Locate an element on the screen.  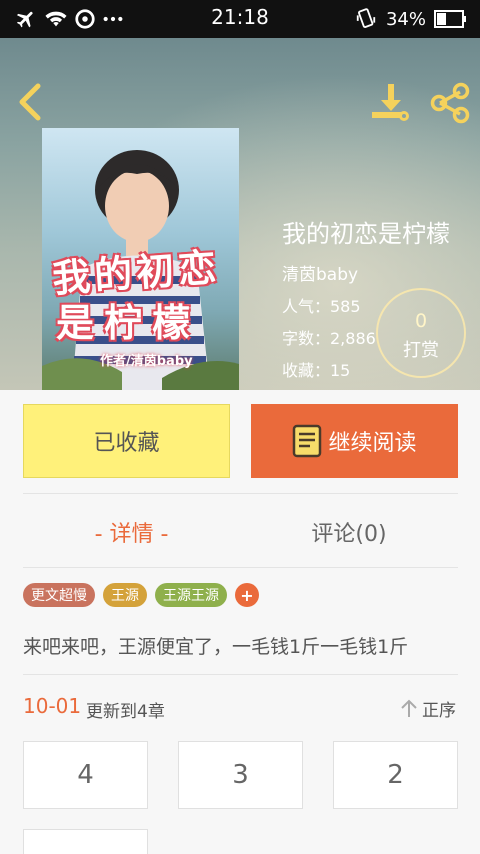
favorites-stat: 收藏：15 is located at coordinates (316, 370).